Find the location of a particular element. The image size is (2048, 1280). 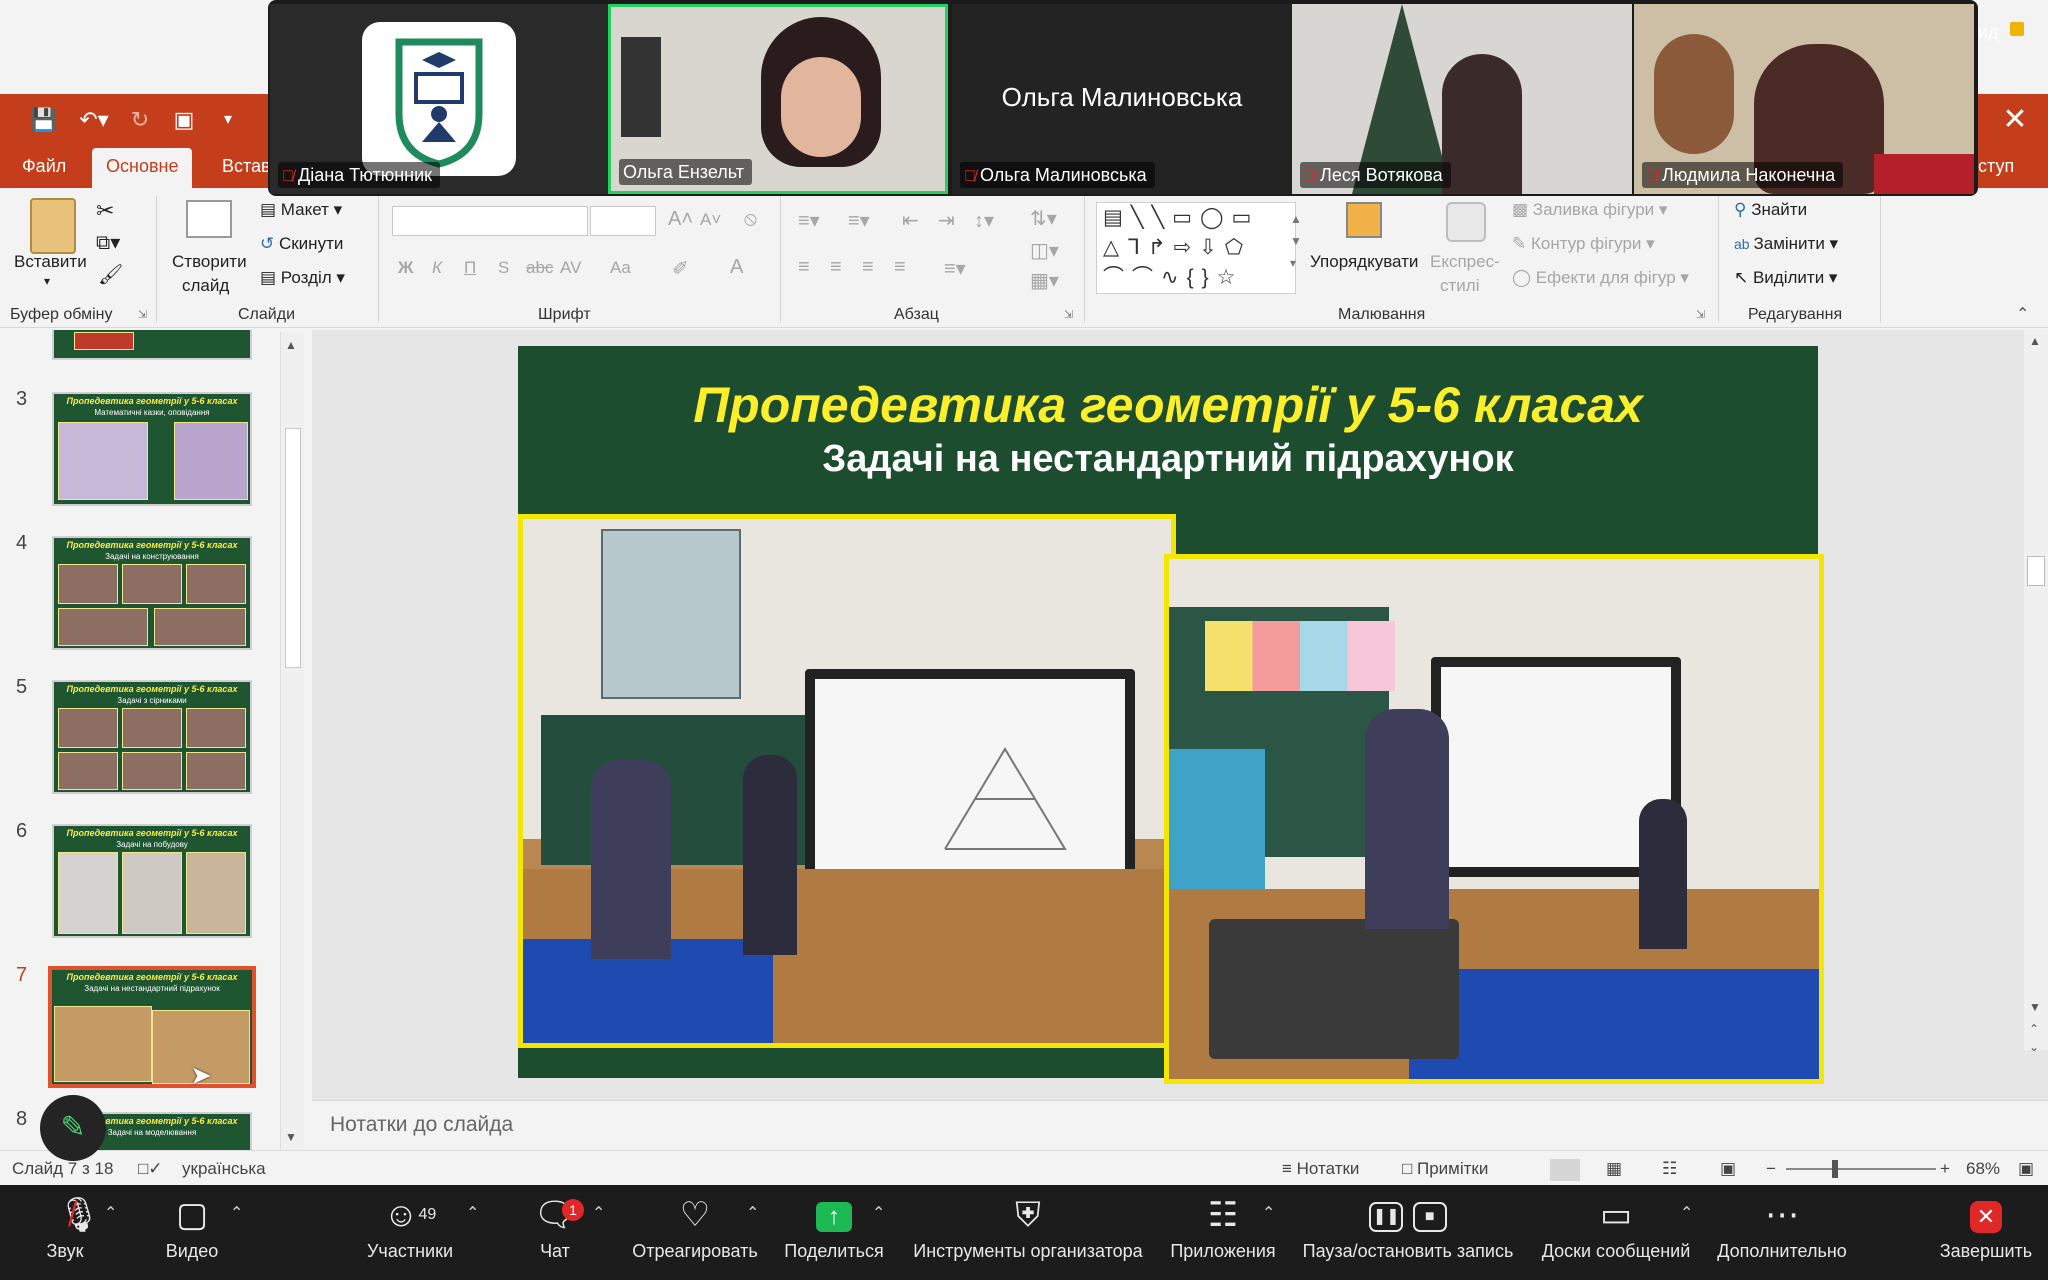

zoom-slider is located at coordinates (1861, 1169).